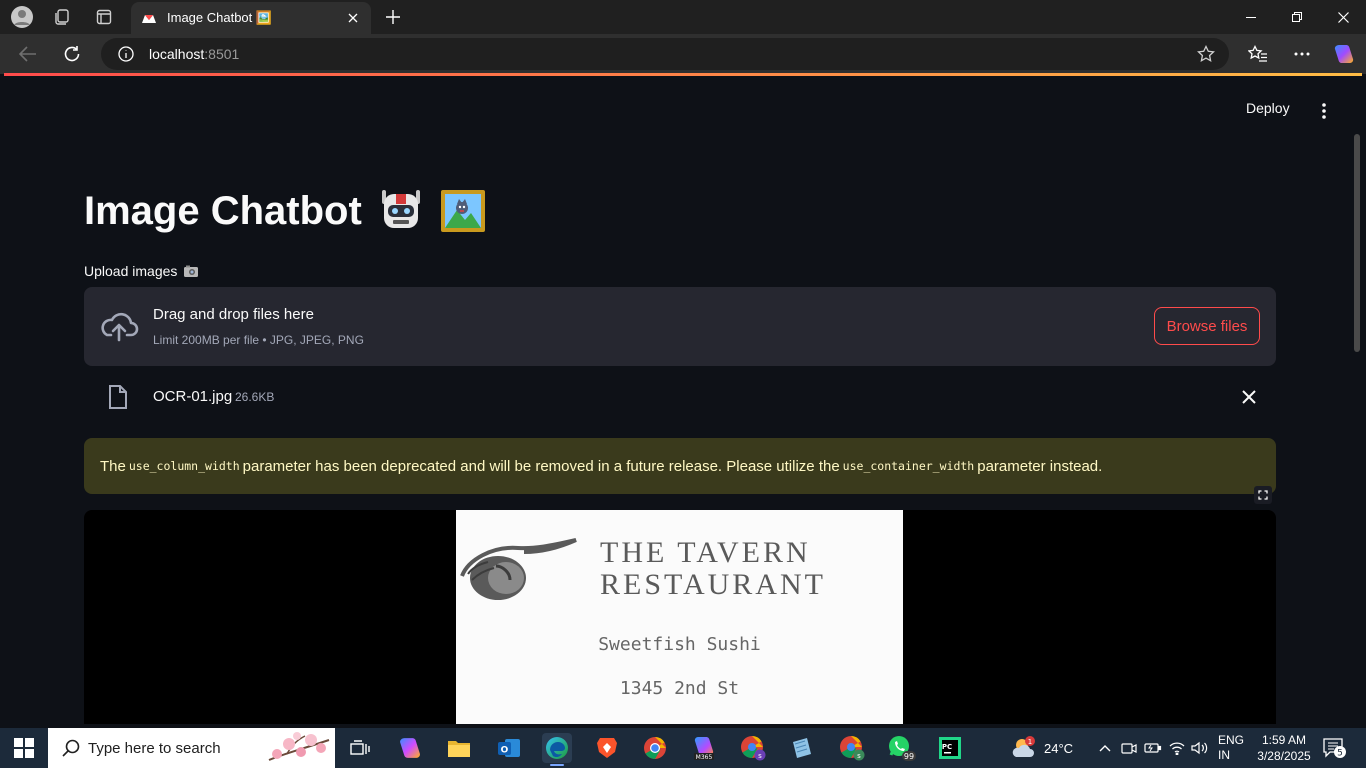  I want to click on wifi-icon, so click(1177, 748).